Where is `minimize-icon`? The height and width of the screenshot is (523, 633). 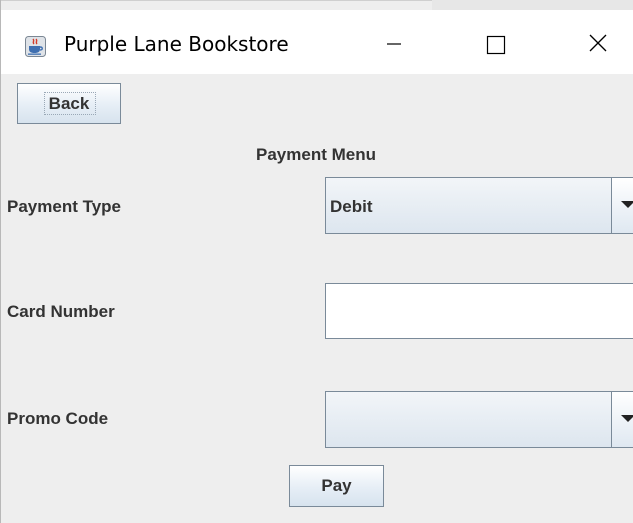 minimize-icon is located at coordinates (394, 44).